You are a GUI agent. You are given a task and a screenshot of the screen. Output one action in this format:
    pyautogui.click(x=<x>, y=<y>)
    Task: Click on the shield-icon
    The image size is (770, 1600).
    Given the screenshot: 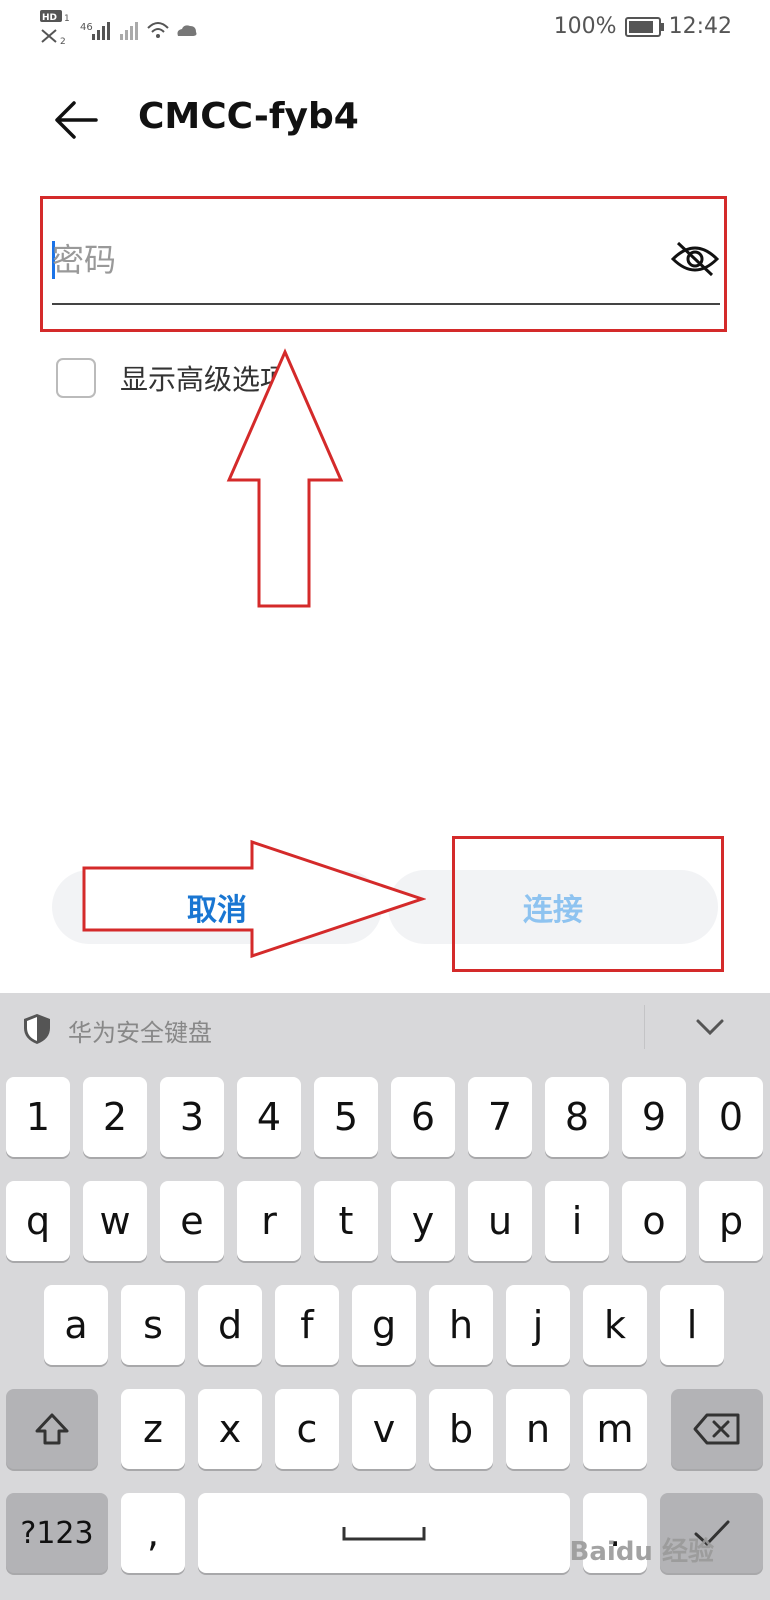 What is the action you would take?
    pyautogui.click(x=37, y=1029)
    